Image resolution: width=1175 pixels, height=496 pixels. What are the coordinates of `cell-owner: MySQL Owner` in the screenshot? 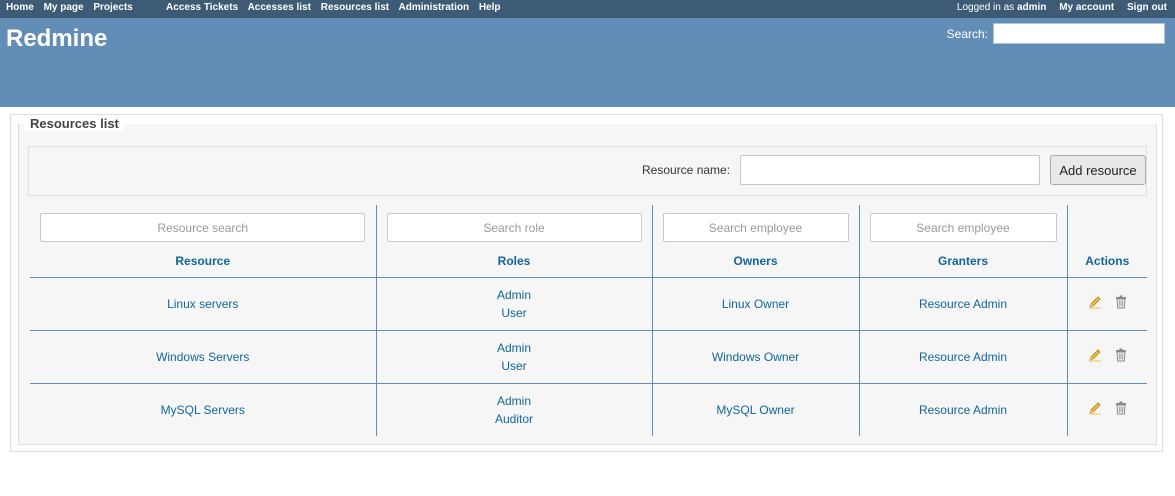 It's located at (755, 409).